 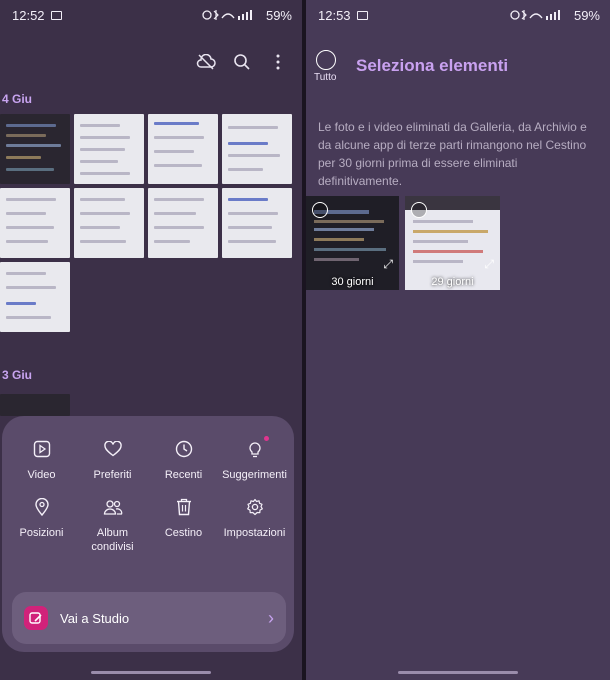 I want to click on section-date: 4 Giu, so click(x=17, y=99).